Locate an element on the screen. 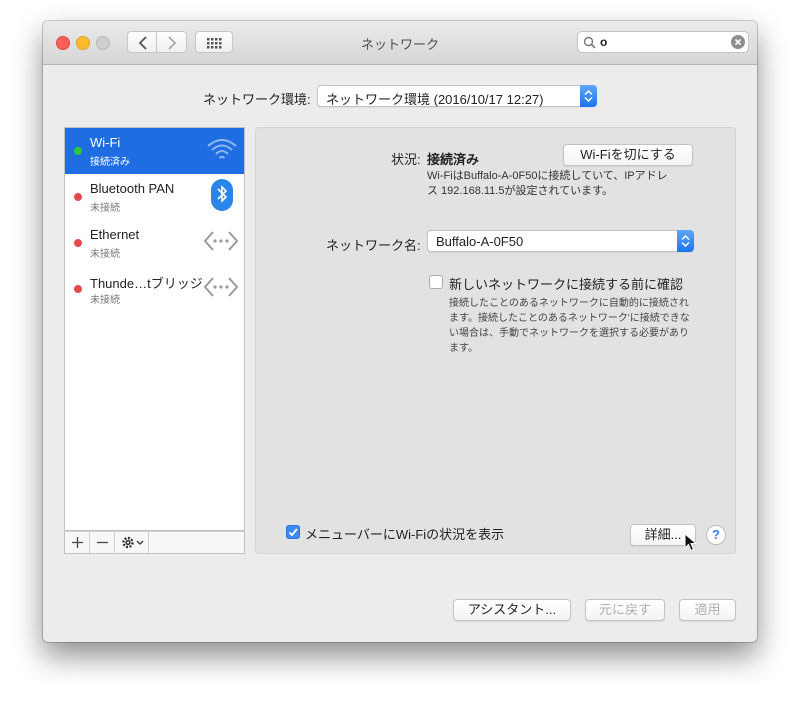 The image size is (800, 707). network-name-select: Buffalo-A-0F50 is located at coordinates (560, 241).